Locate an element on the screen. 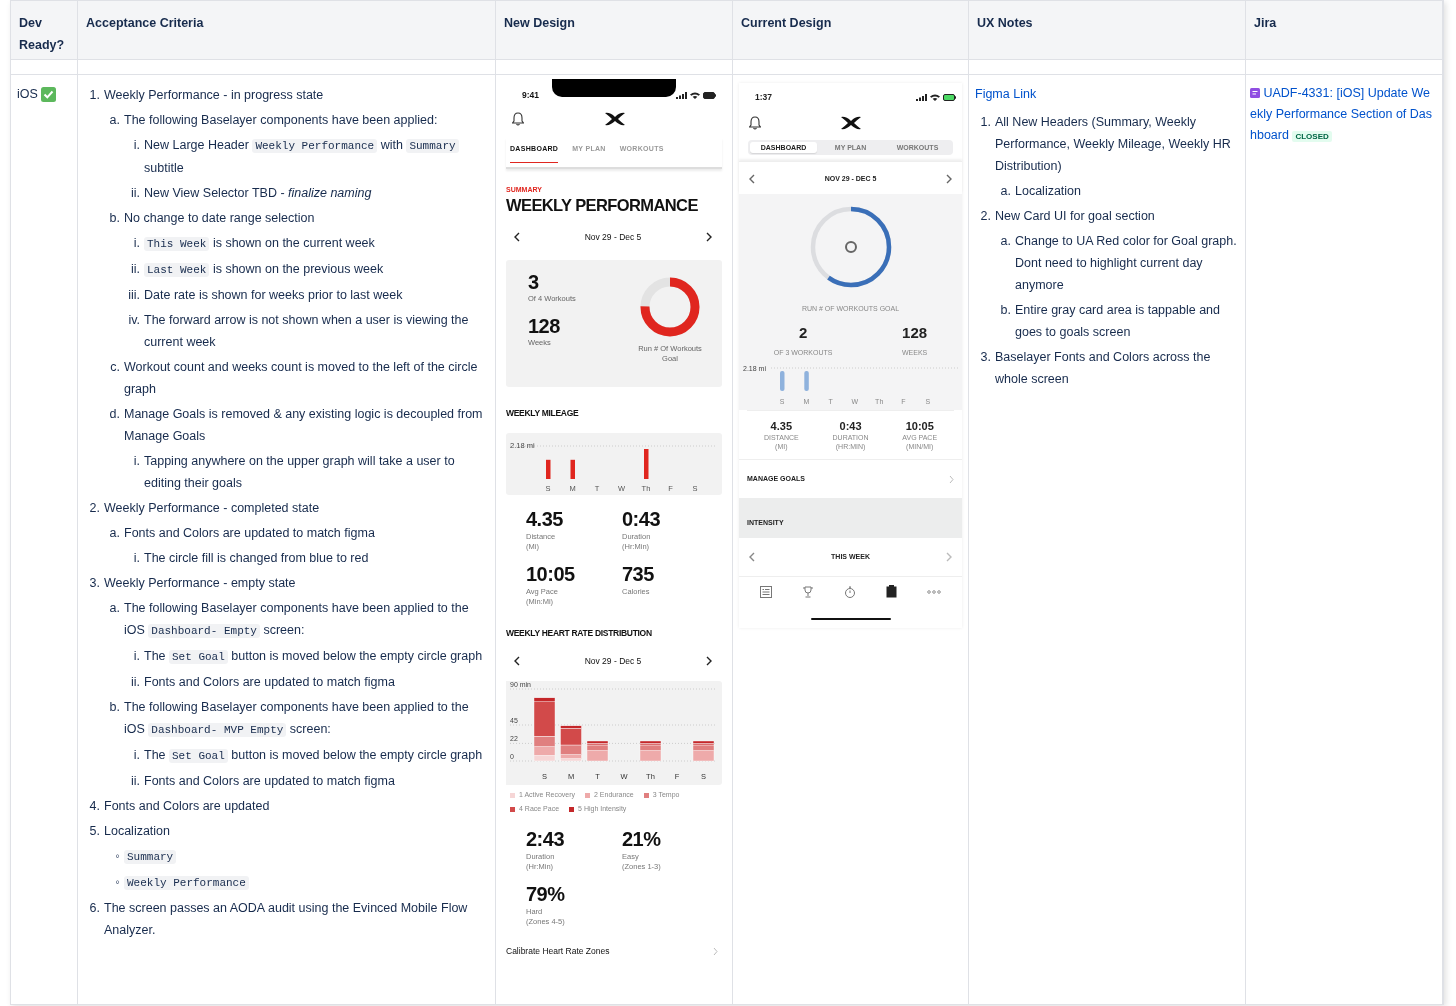 The image size is (1456, 1006). list-item-text: Workout count and weeks count is moved to the left of the circle graph is located at coordinates (301, 378).